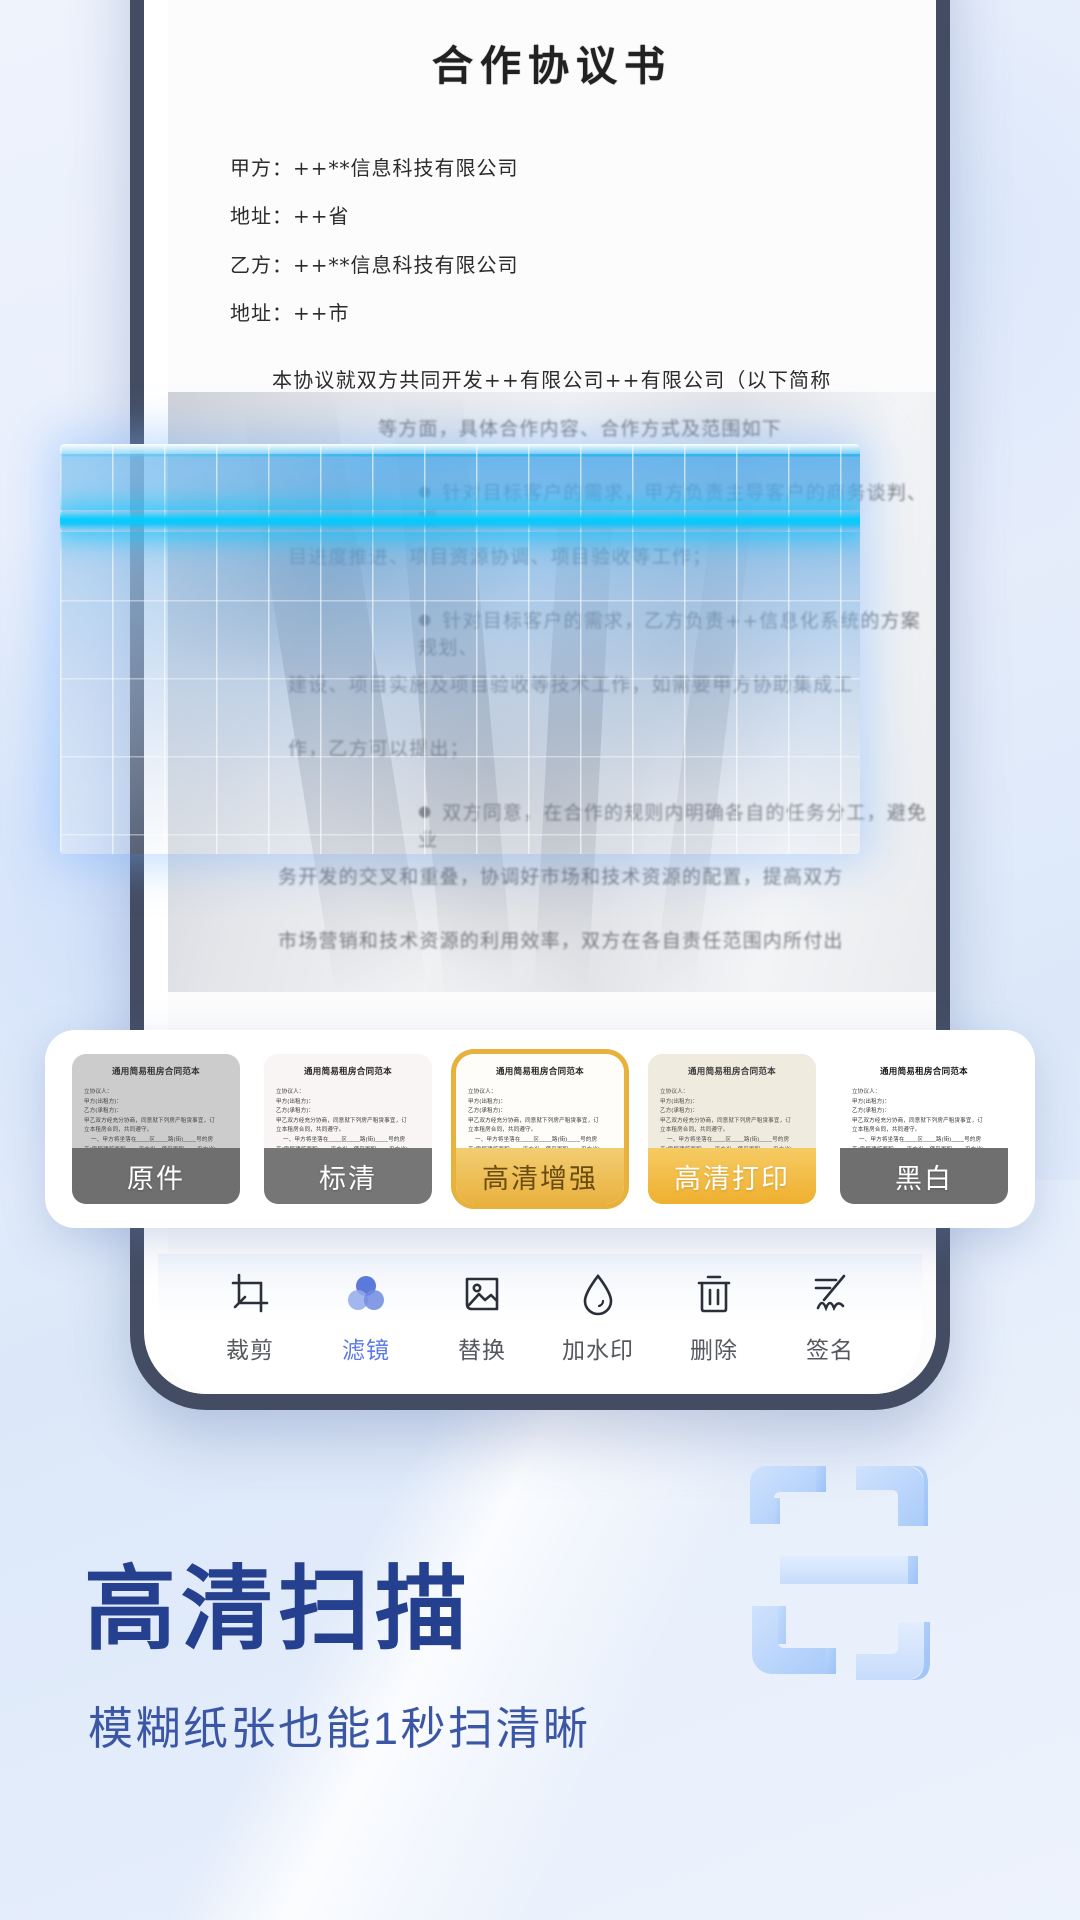 This screenshot has width=1080, height=1920. I want to click on trash-icon, so click(714, 1294).